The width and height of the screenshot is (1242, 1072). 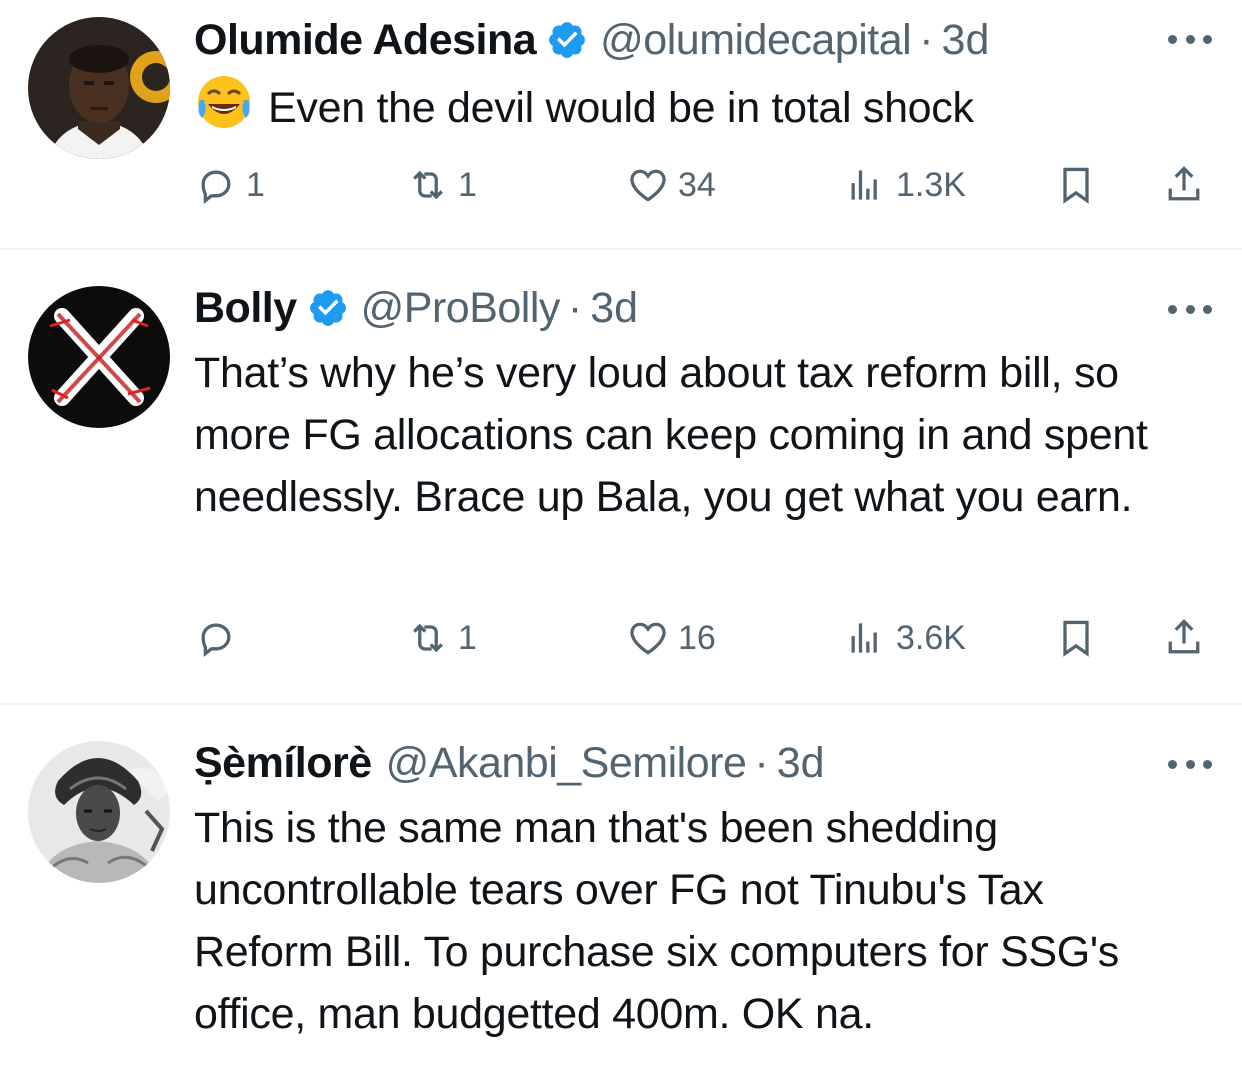 What do you see at coordinates (255, 184) in the screenshot?
I see `reply-count: 1` at bounding box center [255, 184].